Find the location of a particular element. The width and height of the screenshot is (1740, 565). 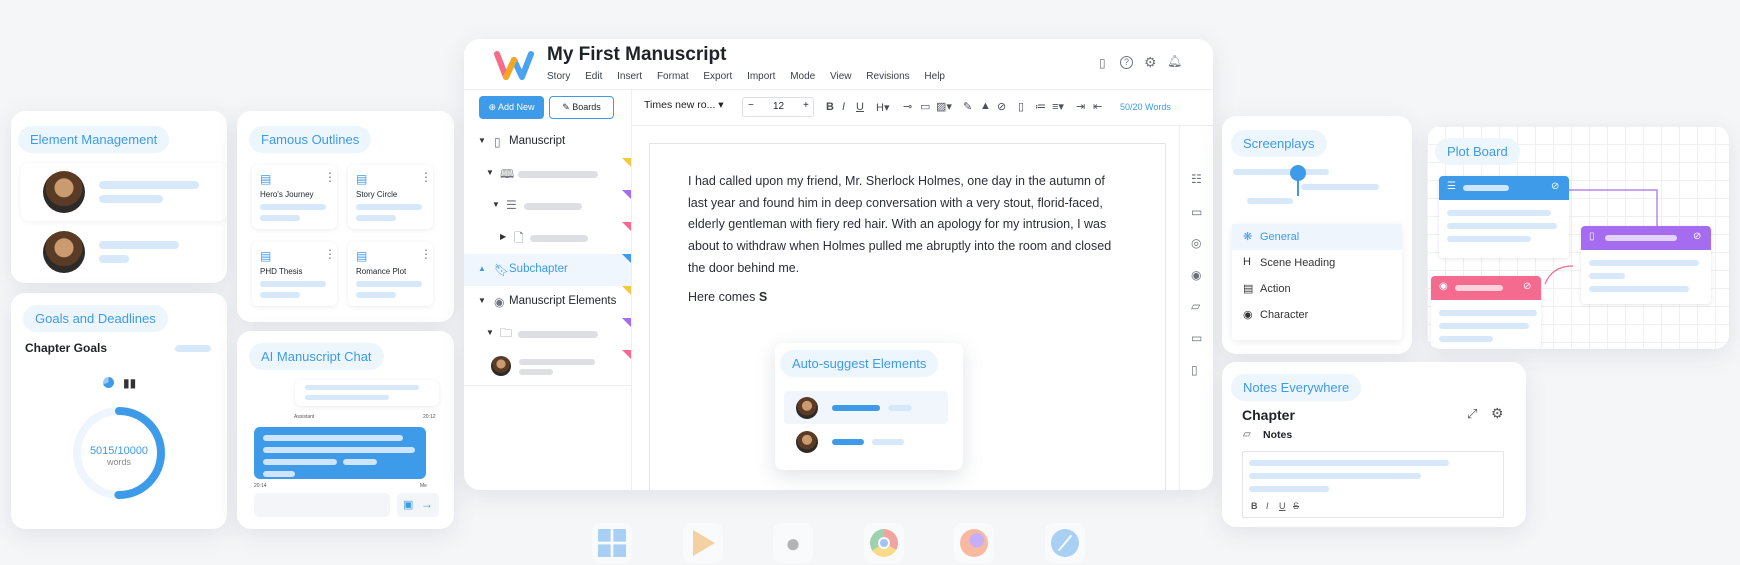

expand-icon: ⤢ is located at coordinates (1472, 414).